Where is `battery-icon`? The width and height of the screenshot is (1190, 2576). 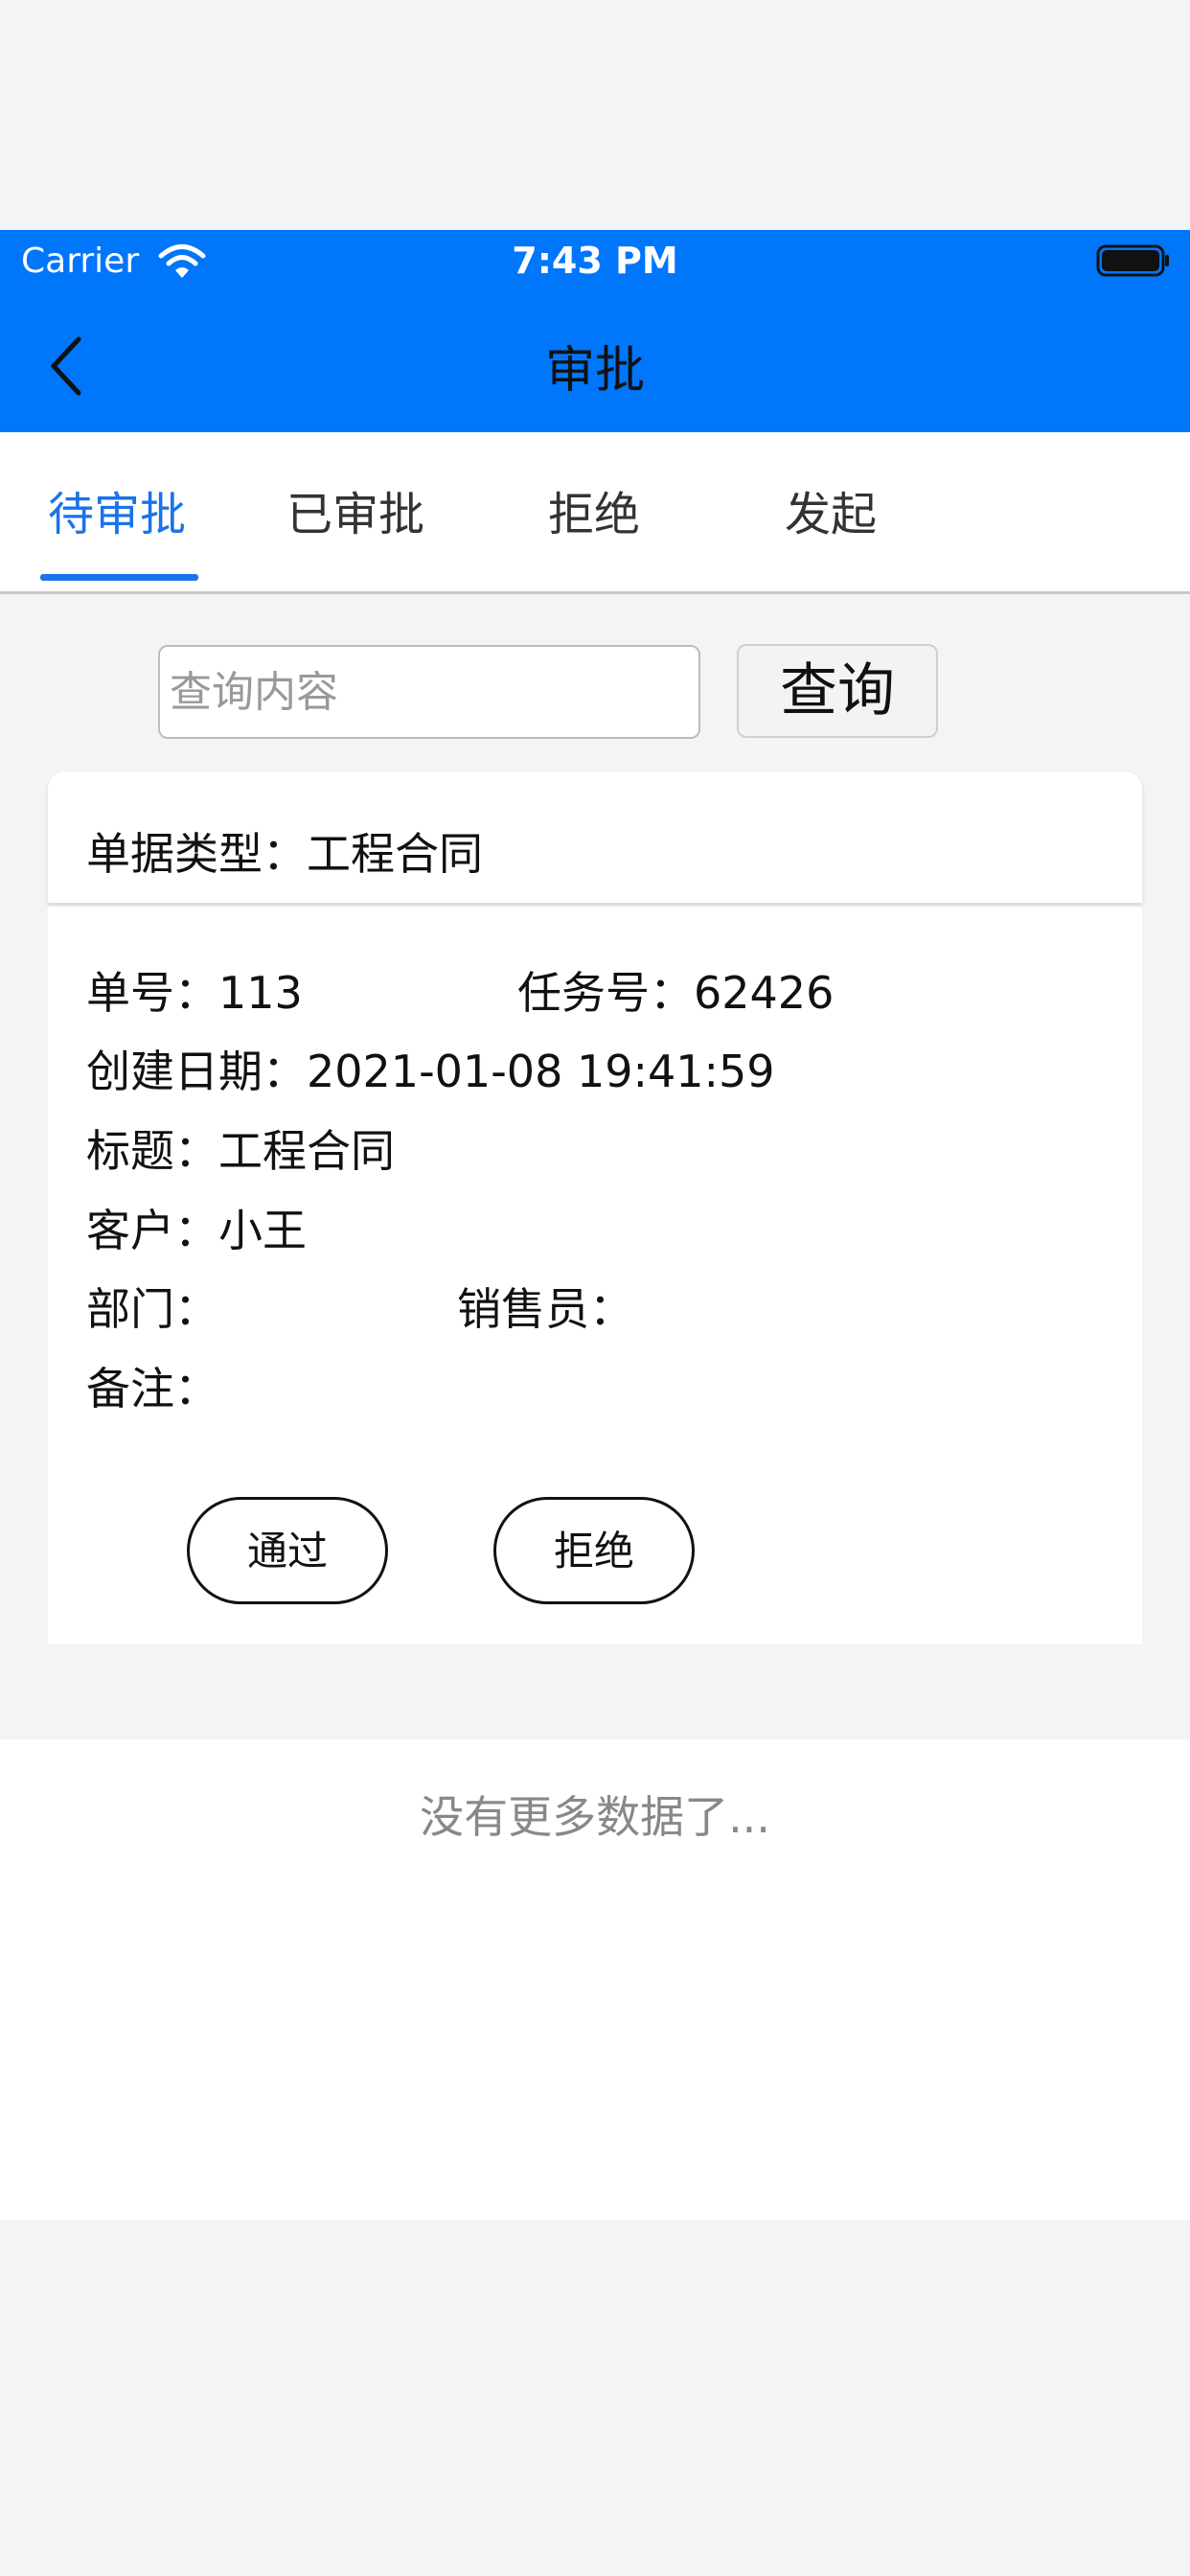
battery-icon is located at coordinates (1133, 260).